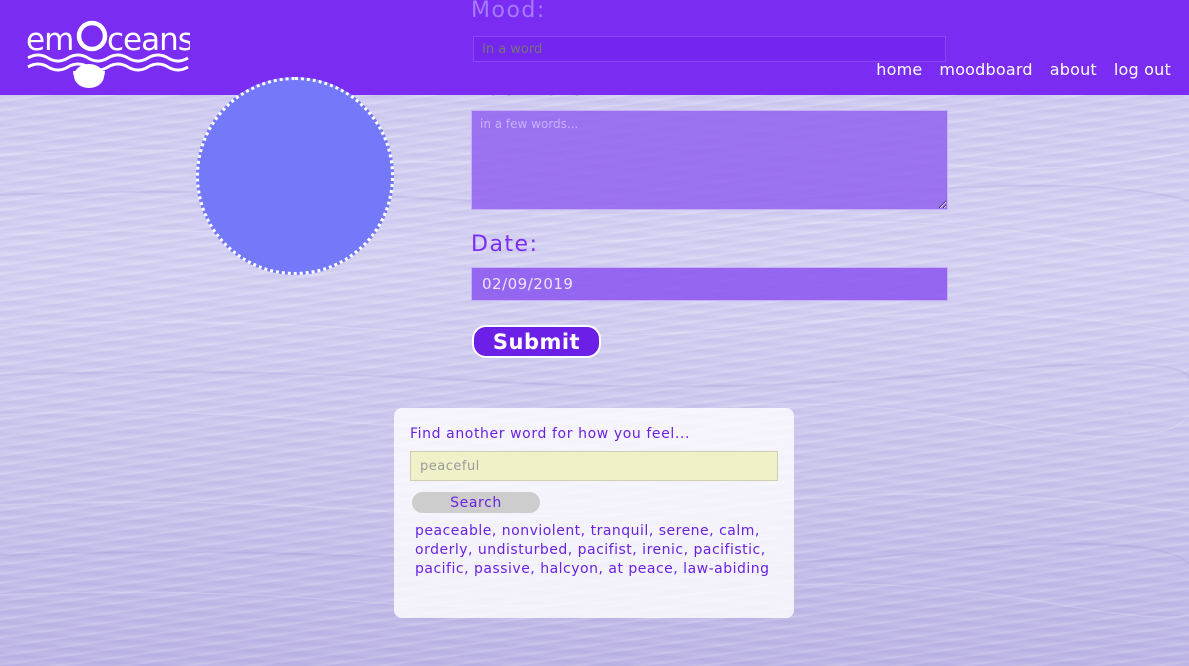 The height and width of the screenshot is (666, 1189). What do you see at coordinates (985, 69) in the screenshot?
I see `nav-moodboard: moodboard` at bounding box center [985, 69].